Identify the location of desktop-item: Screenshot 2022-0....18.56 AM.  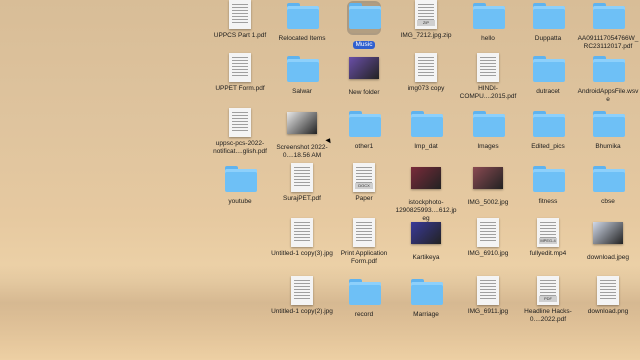
(302, 134).